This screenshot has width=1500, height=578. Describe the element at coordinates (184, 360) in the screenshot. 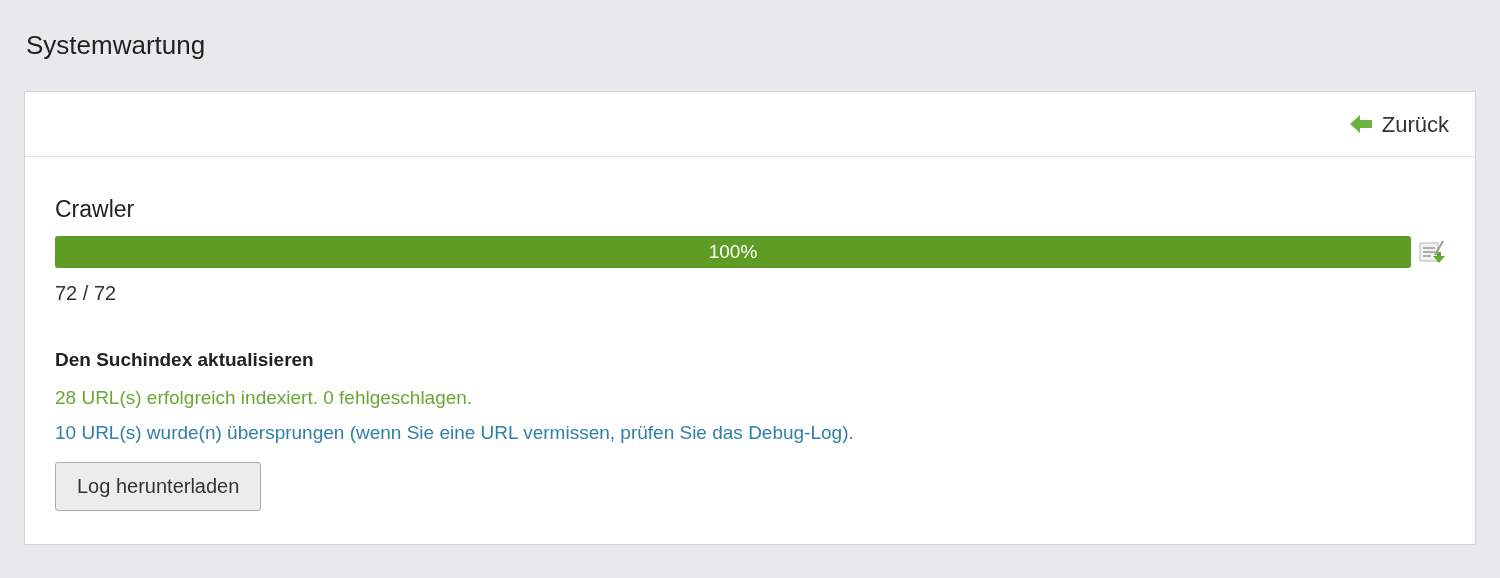

I see `section-subtitle: Den Suchindex aktualisieren` at that location.